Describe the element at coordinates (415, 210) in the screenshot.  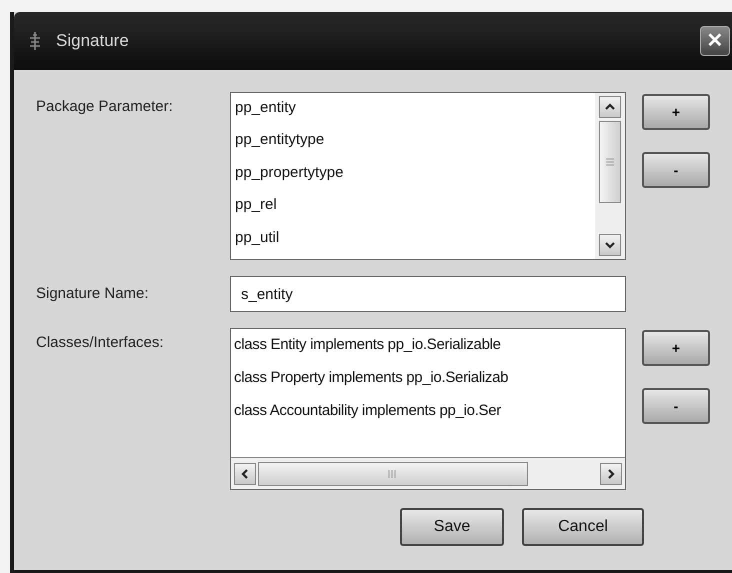
I see `list-item: pp_rel` at that location.